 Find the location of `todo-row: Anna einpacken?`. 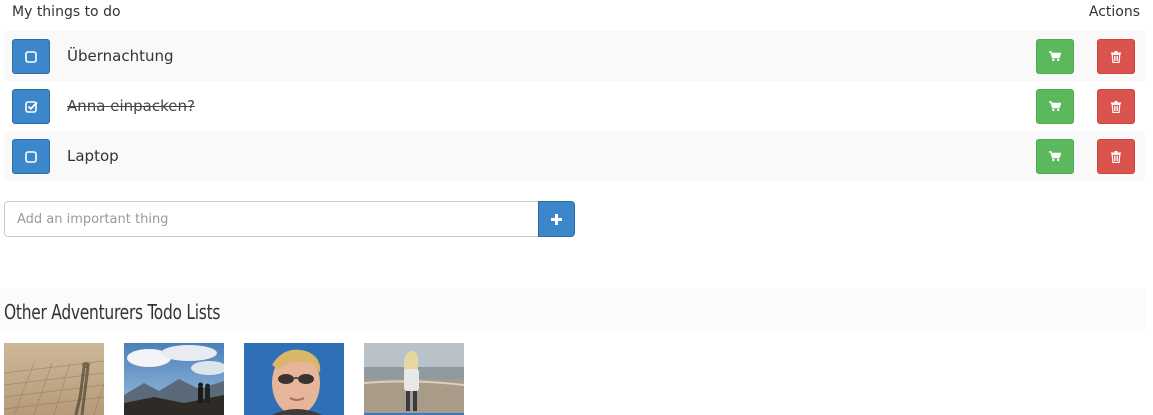

todo-row: Anna einpacken? is located at coordinates (574, 106).